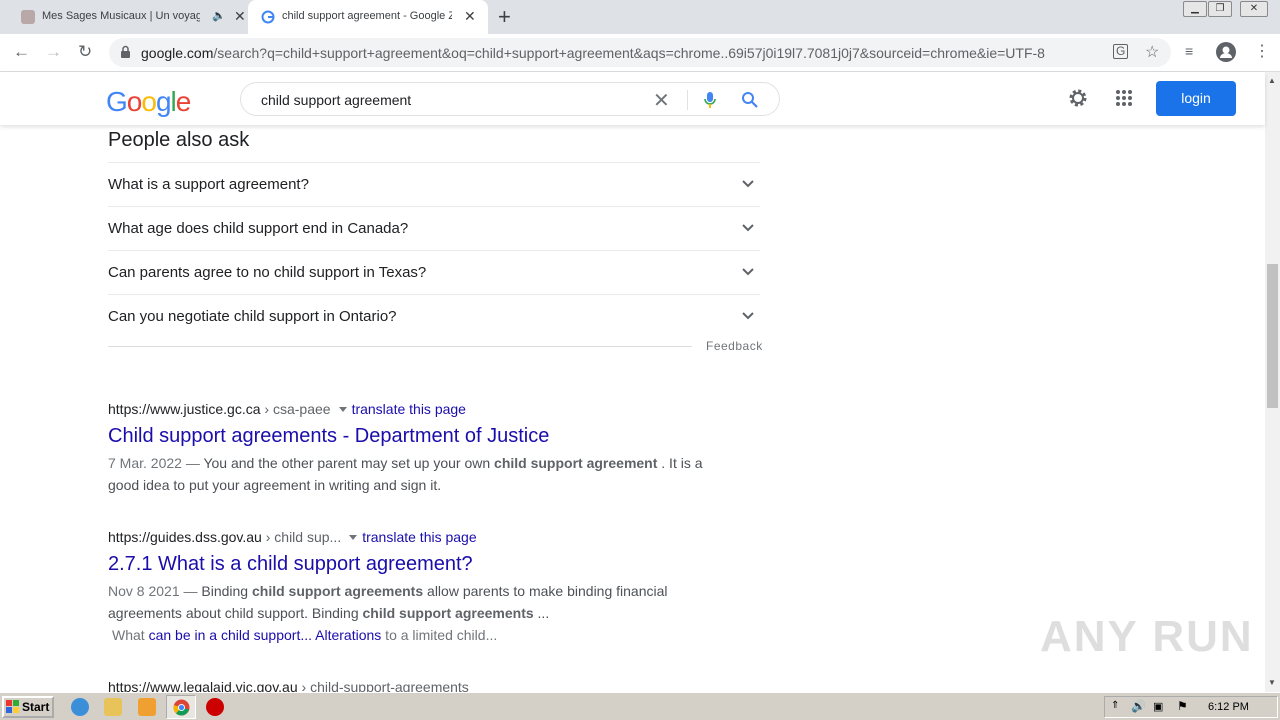 This screenshot has height=720, width=1280. Describe the element at coordinates (183, 101) in the screenshot. I see `logo-letter: e` at that location.